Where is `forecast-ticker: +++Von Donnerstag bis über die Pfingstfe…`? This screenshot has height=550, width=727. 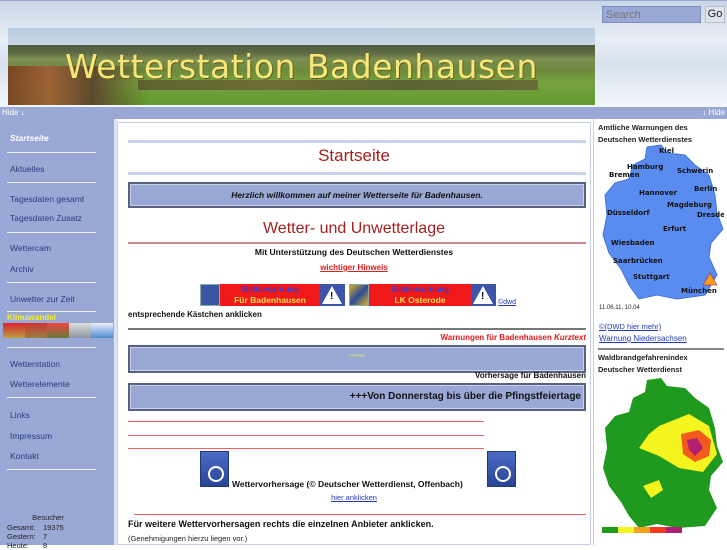
forecast-ticker: +++Von Donnerstag bis über die Pfingstfe… is located at coordinates (357, 397).